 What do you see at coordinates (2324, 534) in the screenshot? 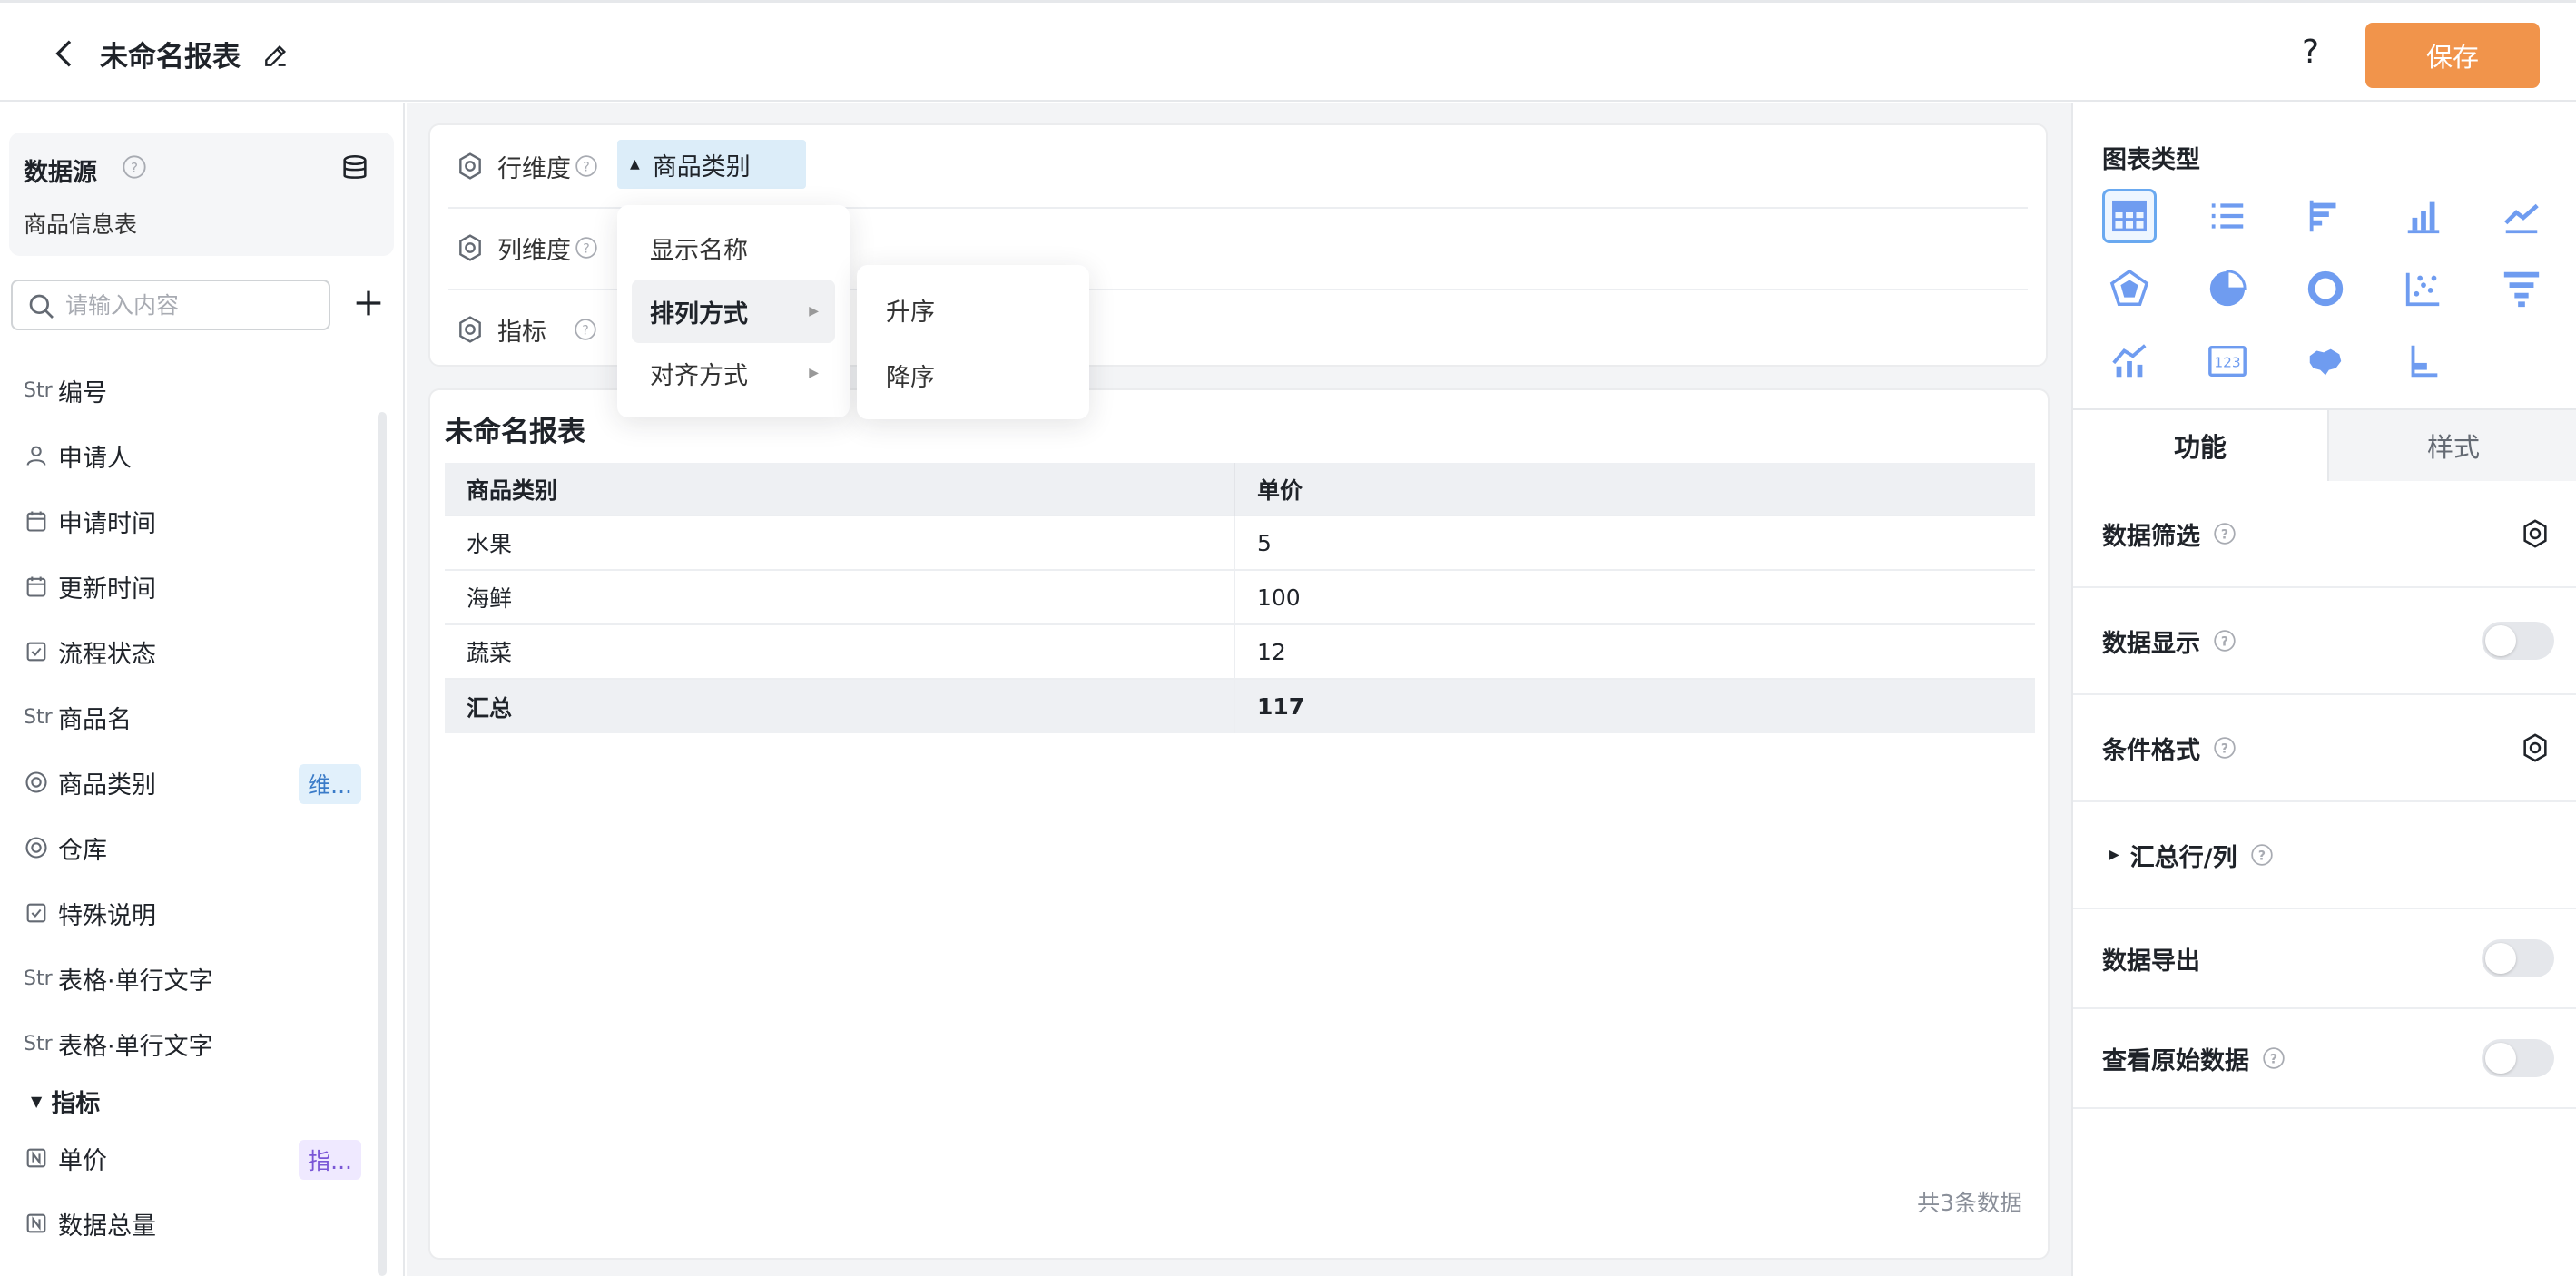
I see `option-data-filter: 数据筛选 ?` at bounding box center [2324, 534].